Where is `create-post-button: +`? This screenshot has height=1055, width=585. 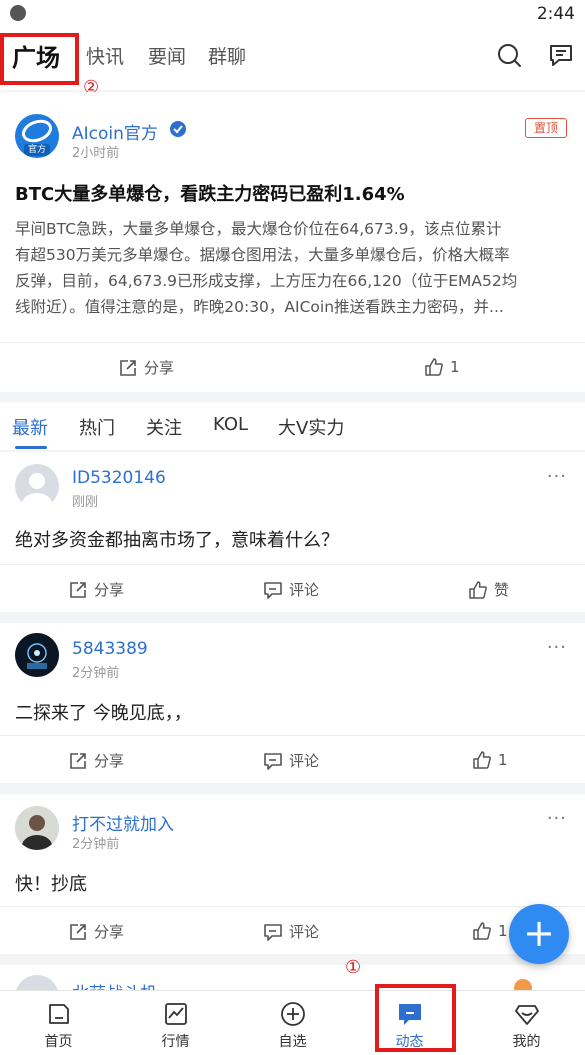 create-post-button: + is located at coordinates (539, 934).